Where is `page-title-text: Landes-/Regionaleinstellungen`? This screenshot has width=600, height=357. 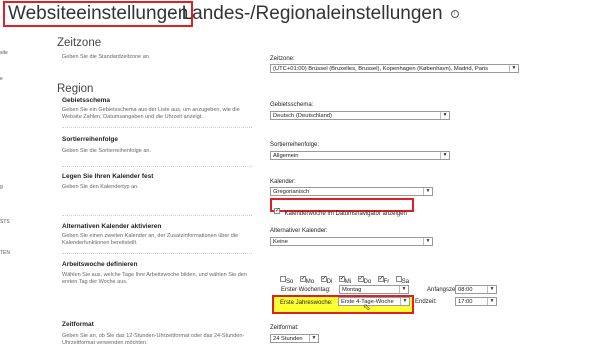
page-title-text: Landes-/Regionaleinstellungen is located at coordinates (312, 13).